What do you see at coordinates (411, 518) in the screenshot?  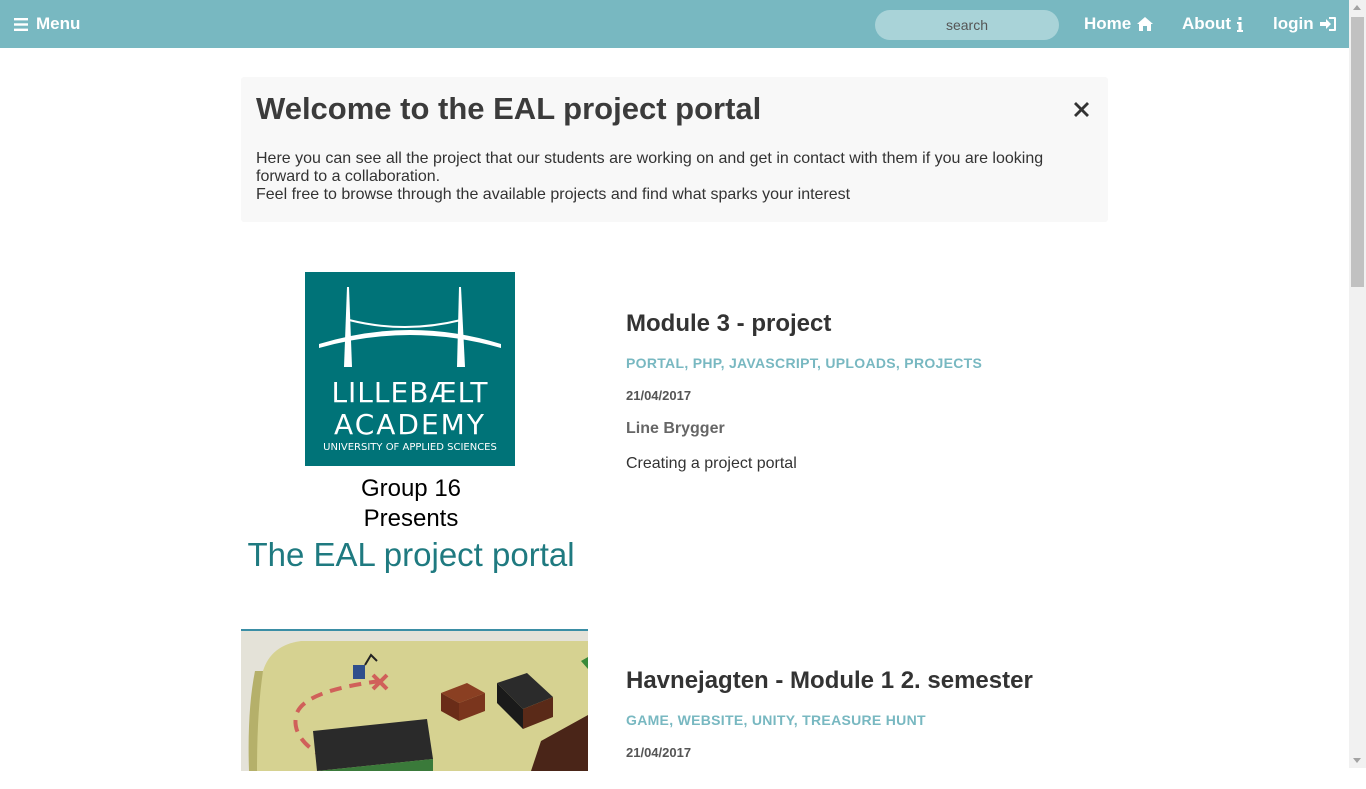 I see `thumbnail-presents-text: Presents` at bounding box center [411, 518].